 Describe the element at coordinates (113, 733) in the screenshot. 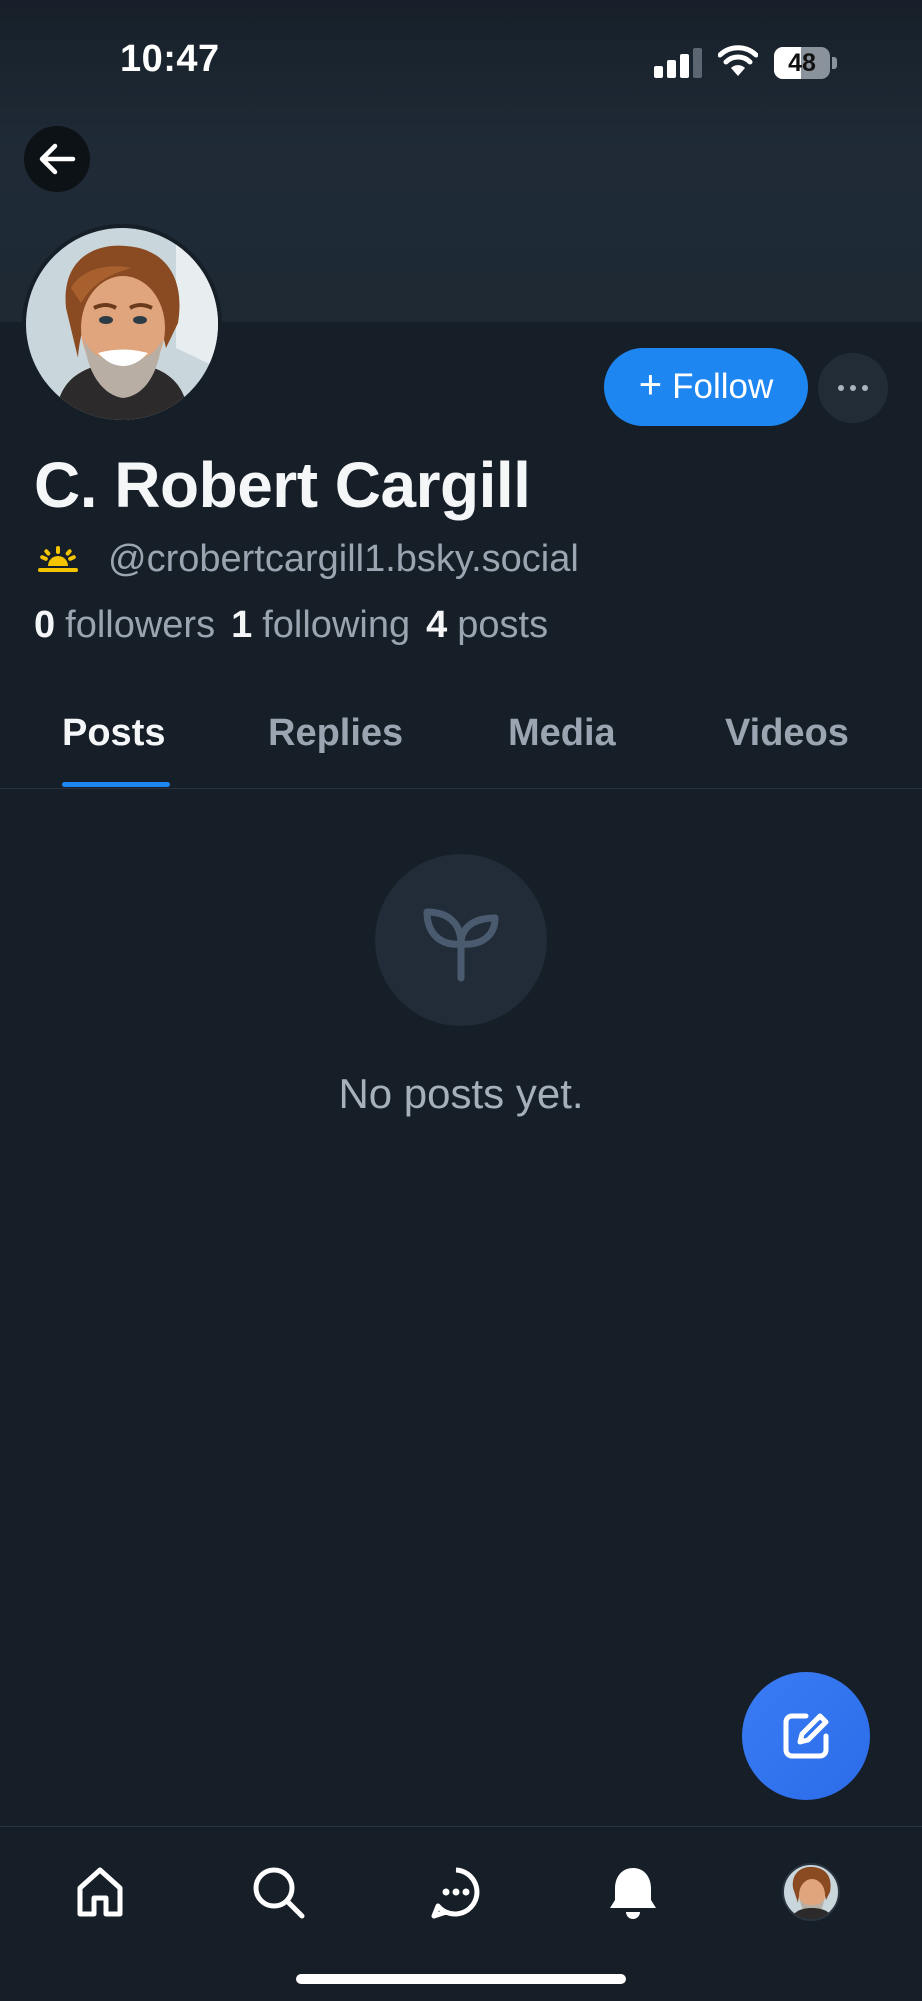

I see `tab-posts: Posts` at that location.